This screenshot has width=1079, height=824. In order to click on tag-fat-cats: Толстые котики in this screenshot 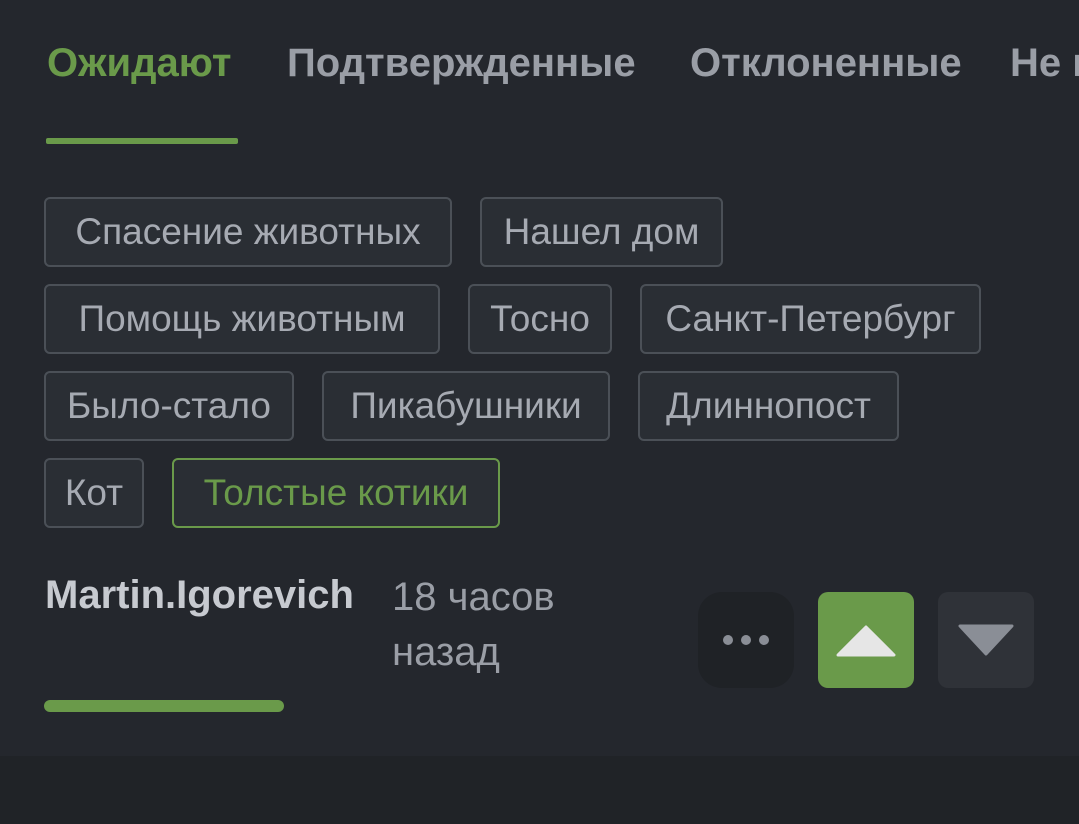, I will do `click(336, 493)`.